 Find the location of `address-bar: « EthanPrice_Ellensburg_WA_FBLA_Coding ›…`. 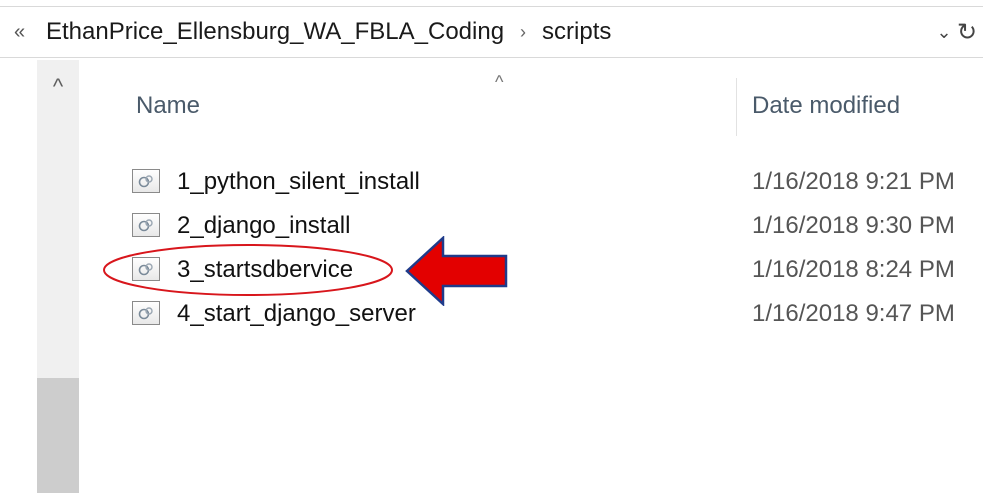

address-bar: « EthanPrice_Ellensburg_WA_FBLA_Coding ›… is located at coordinates (491, 32).